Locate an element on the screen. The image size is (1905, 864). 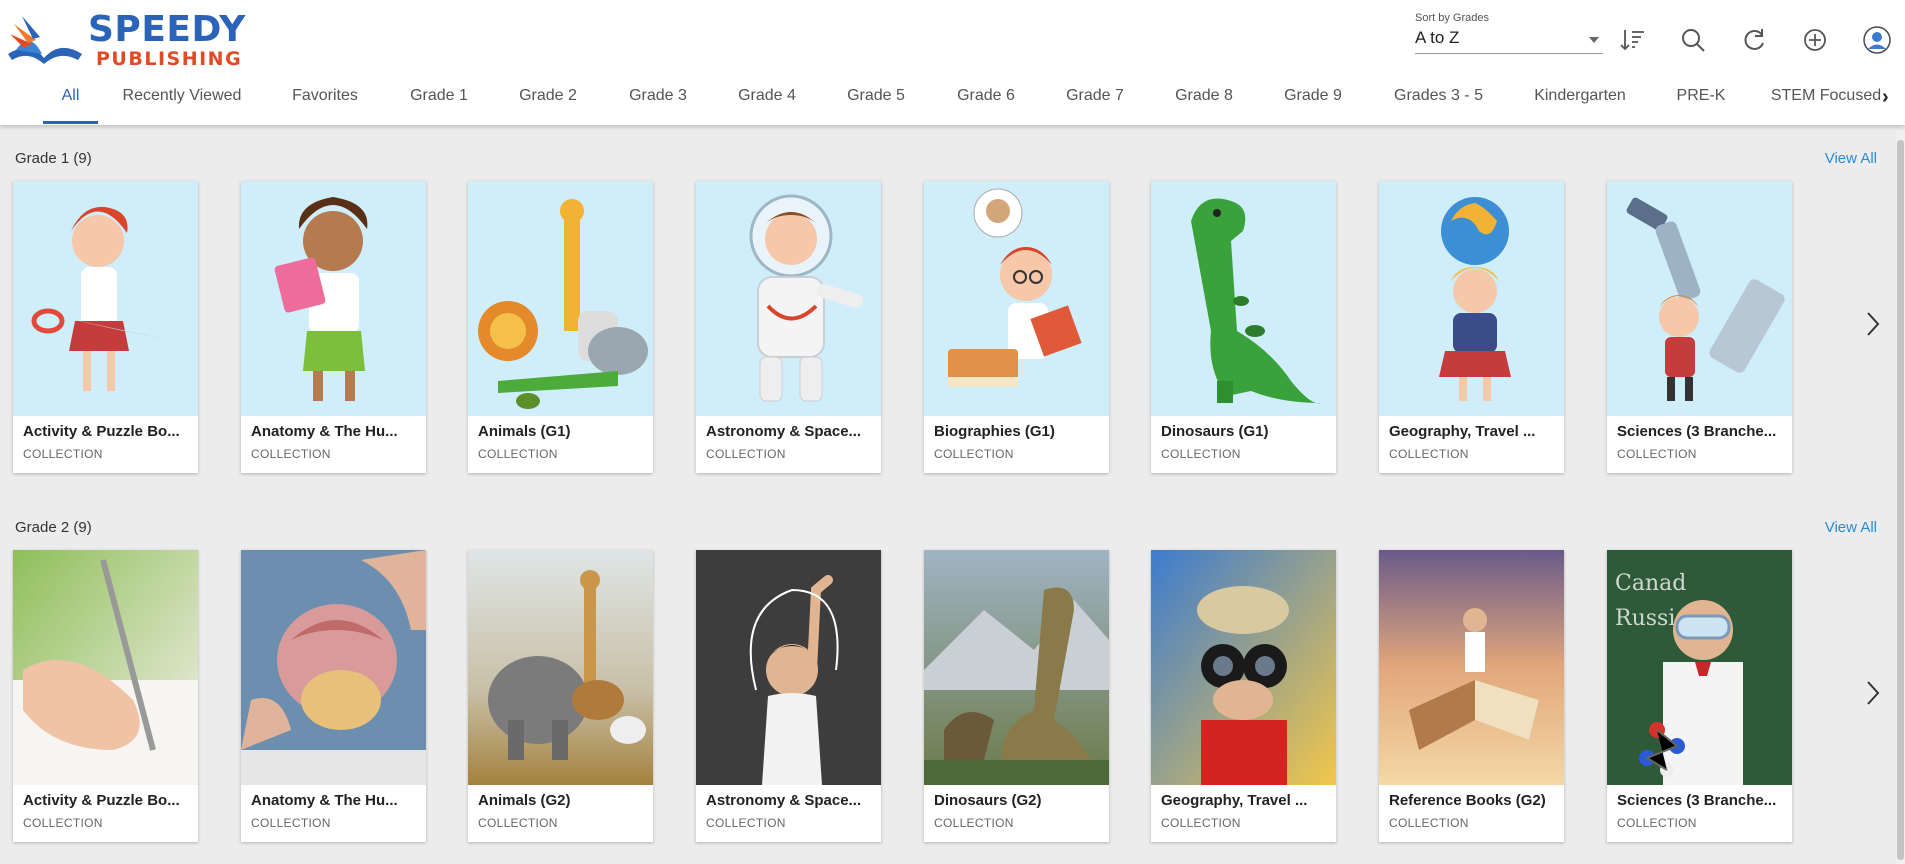
collection-card: Animals (G1) COLLECTION is located at coordinates (560, 327).